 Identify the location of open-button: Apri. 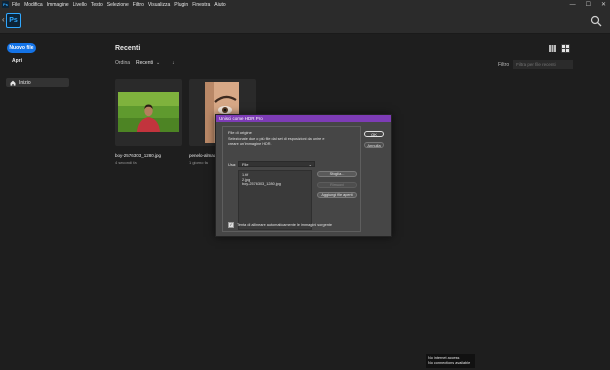
(17, 61).